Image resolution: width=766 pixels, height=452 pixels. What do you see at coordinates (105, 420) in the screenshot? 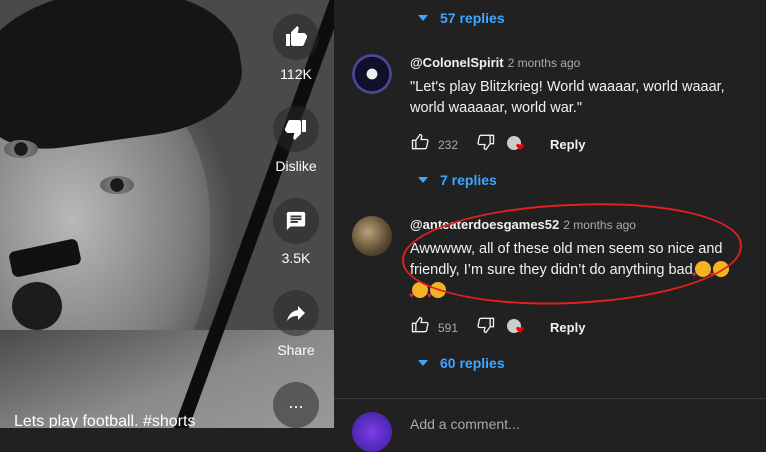
I see `video-caption: Lets play football. #shorts` at bounding box center [105, 420].